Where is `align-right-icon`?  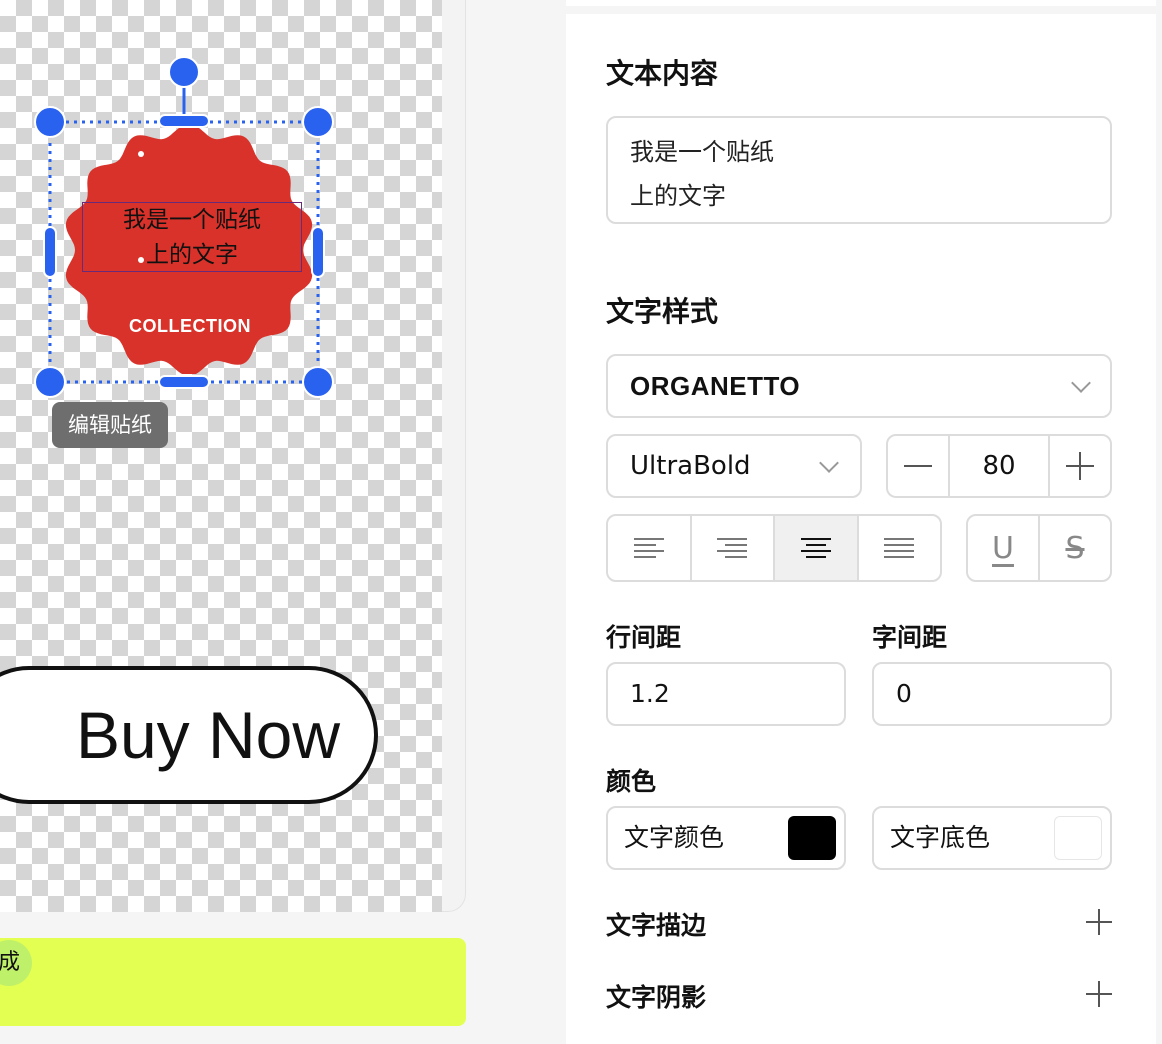 align-right-icon is located at coordinates (732, 548).